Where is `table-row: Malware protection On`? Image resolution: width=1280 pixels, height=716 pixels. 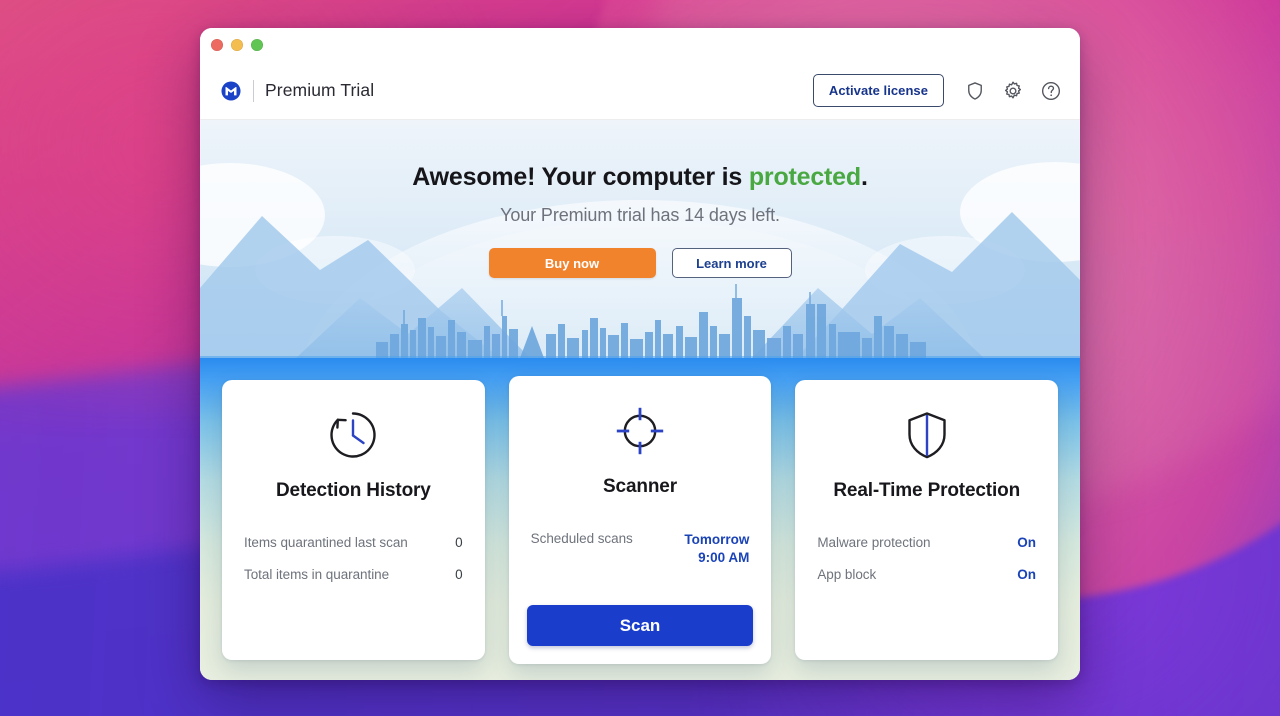 table-row: Malware protection On is located at coordinates (926, 542).